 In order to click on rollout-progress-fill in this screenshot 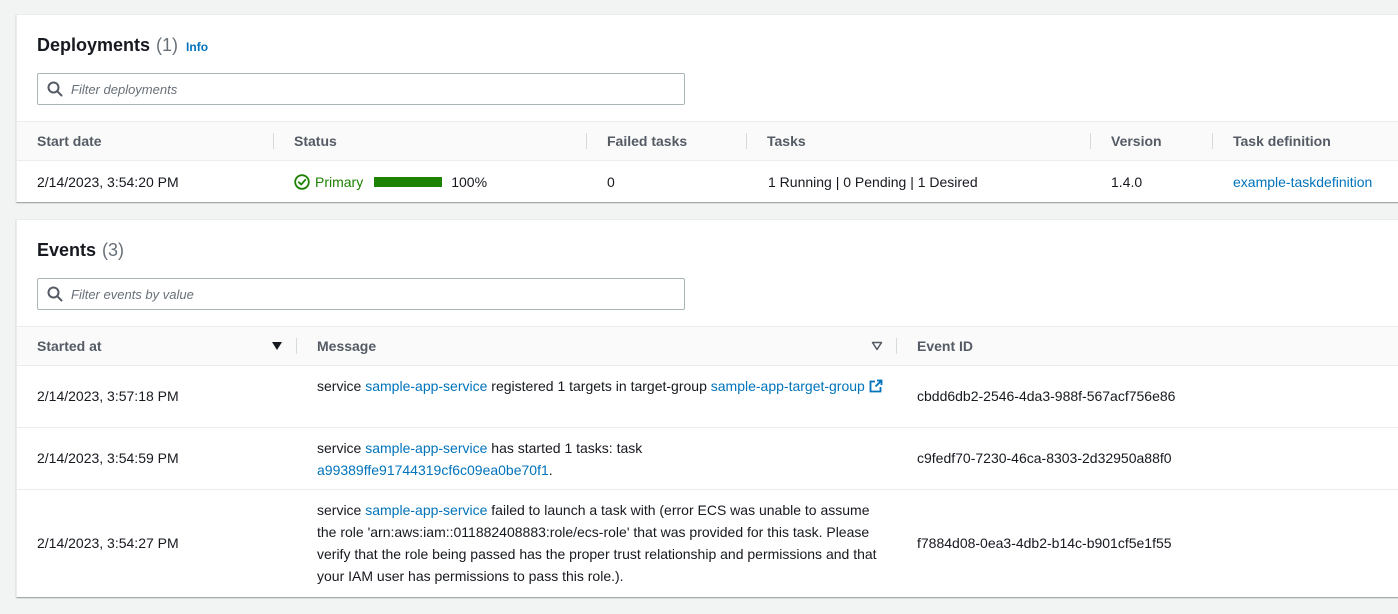, I will do `click(408, 182)`.